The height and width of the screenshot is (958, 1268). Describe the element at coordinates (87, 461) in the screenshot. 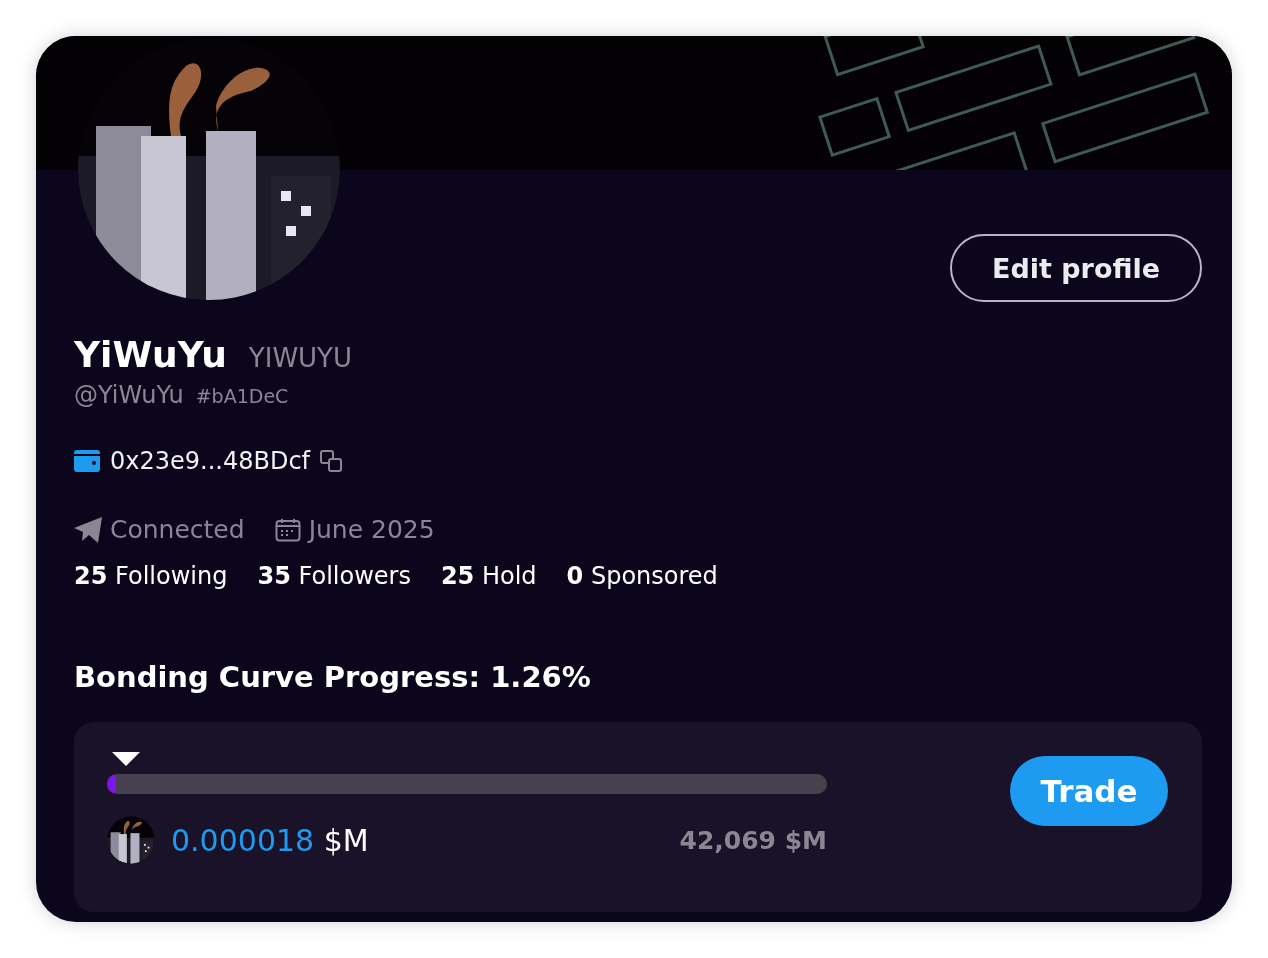

I see `wallet-icon` at that location.